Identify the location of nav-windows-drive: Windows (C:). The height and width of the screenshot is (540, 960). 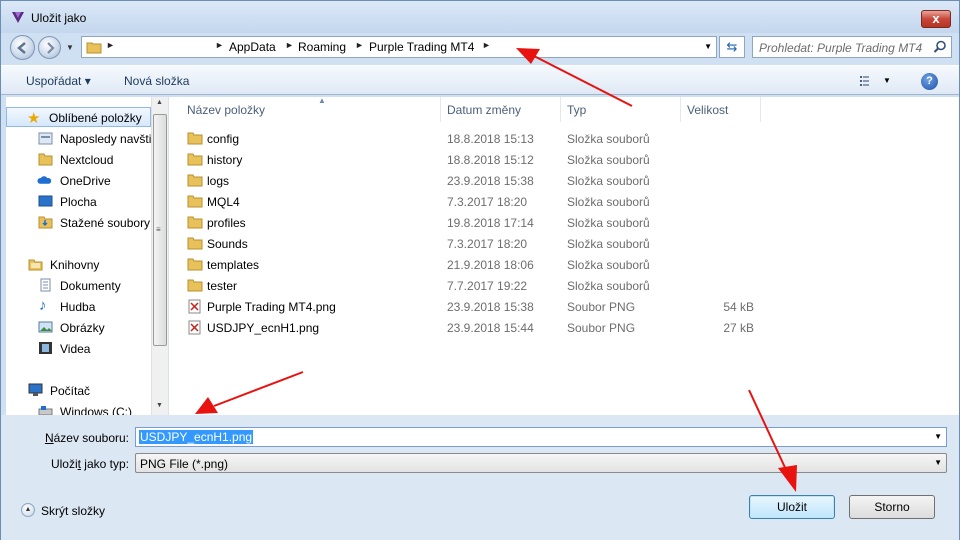
(78, 408).